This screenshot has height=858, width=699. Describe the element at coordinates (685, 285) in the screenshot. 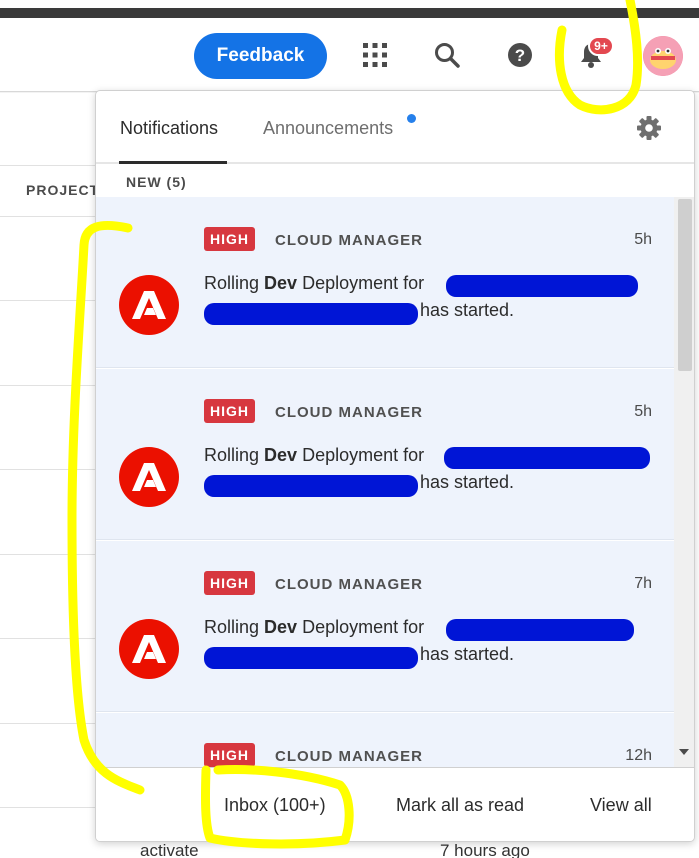

I see `scrollbar-thumb` at that location.